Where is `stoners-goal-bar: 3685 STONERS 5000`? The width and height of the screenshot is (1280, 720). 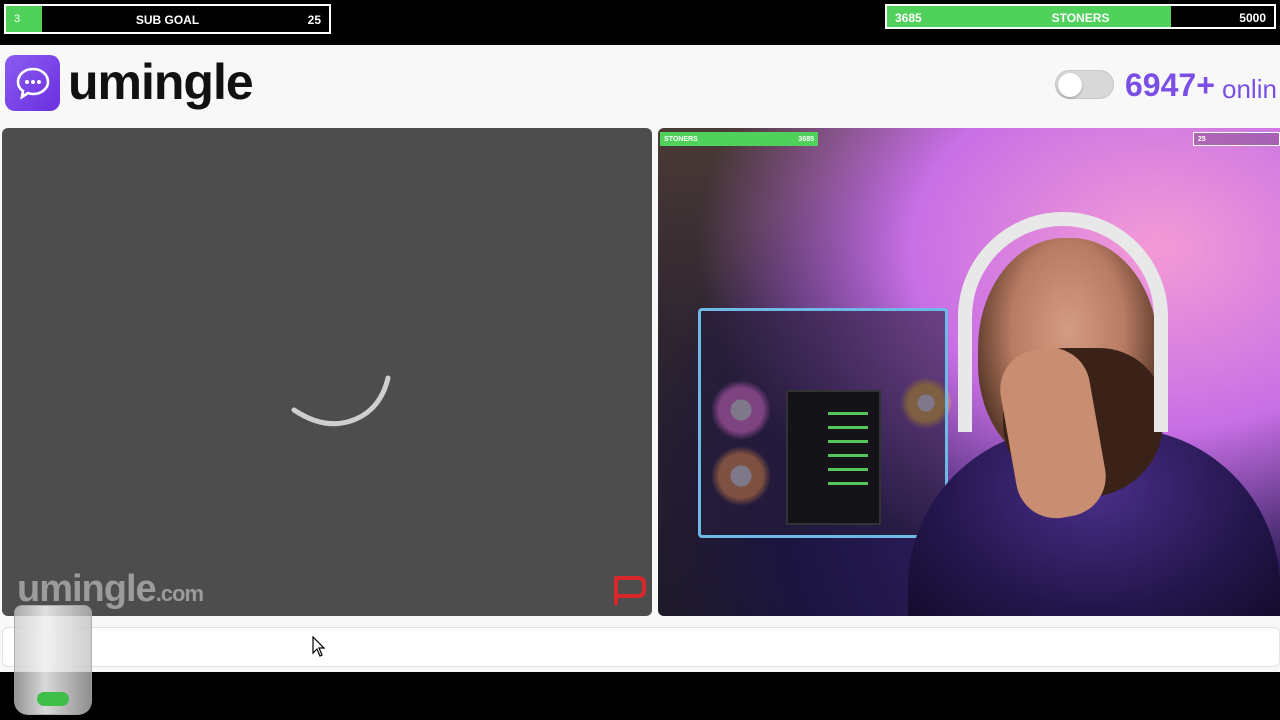 stoners-goal-bar: 3685 STONERS 5000 is located at coordinates (1080, 16).